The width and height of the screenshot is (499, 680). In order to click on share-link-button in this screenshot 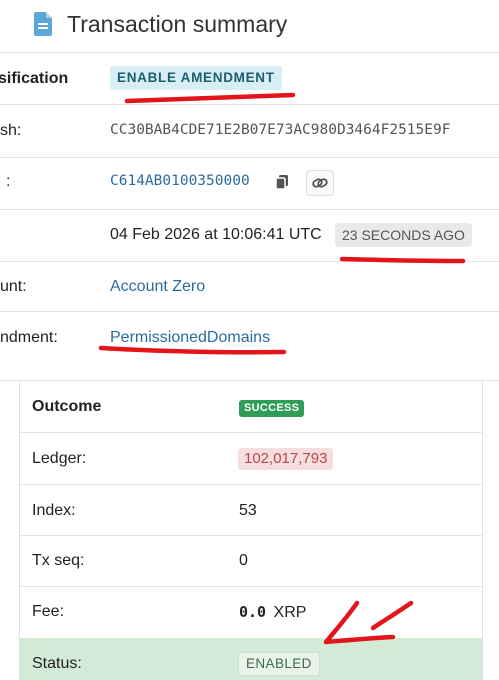, I will do `click(320, 183)`.